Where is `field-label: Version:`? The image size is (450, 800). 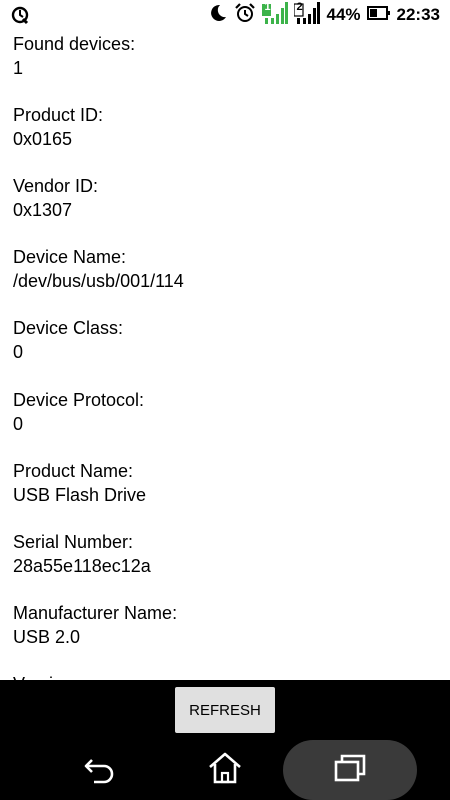
field-label: Version: is located at coordinates (45, 676).